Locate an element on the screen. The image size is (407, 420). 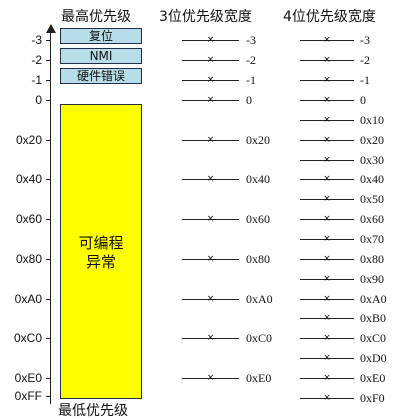
lowest-priority-label: 最低优先级 is located at coordinates (93, 411).